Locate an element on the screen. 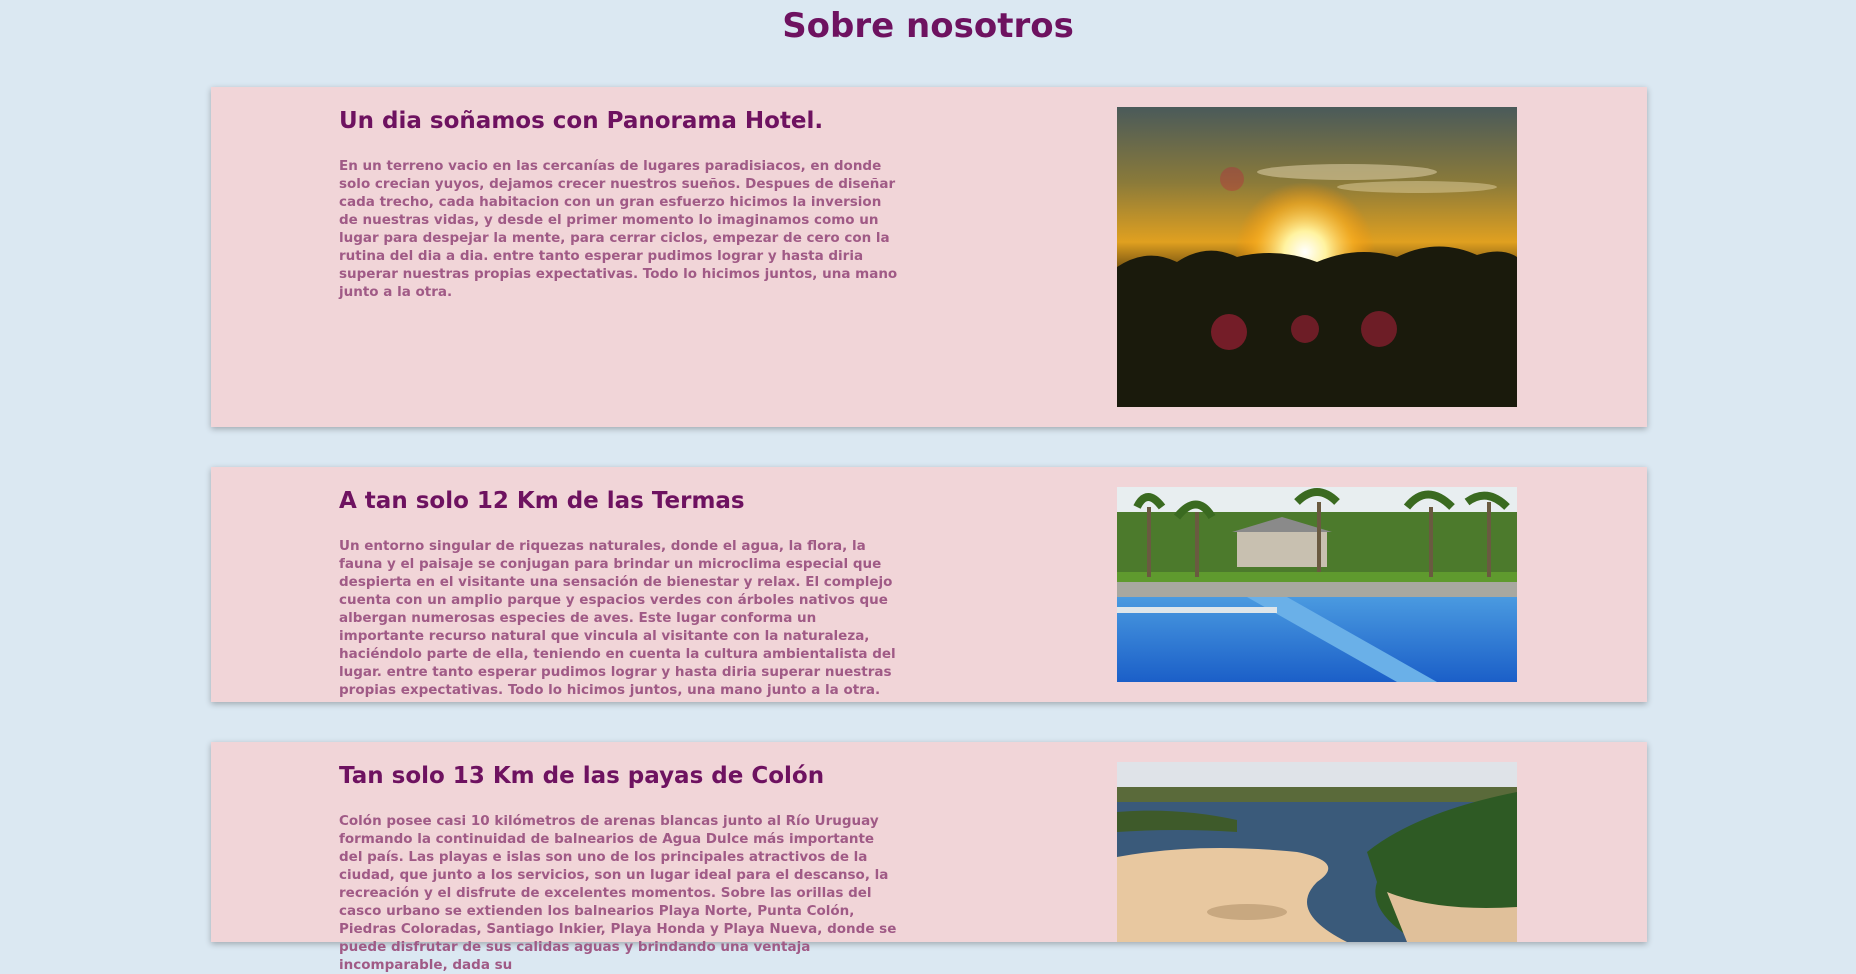  section-title: Tan solo 13 Km de las payas de Colón is located at coordinates (582, 776).